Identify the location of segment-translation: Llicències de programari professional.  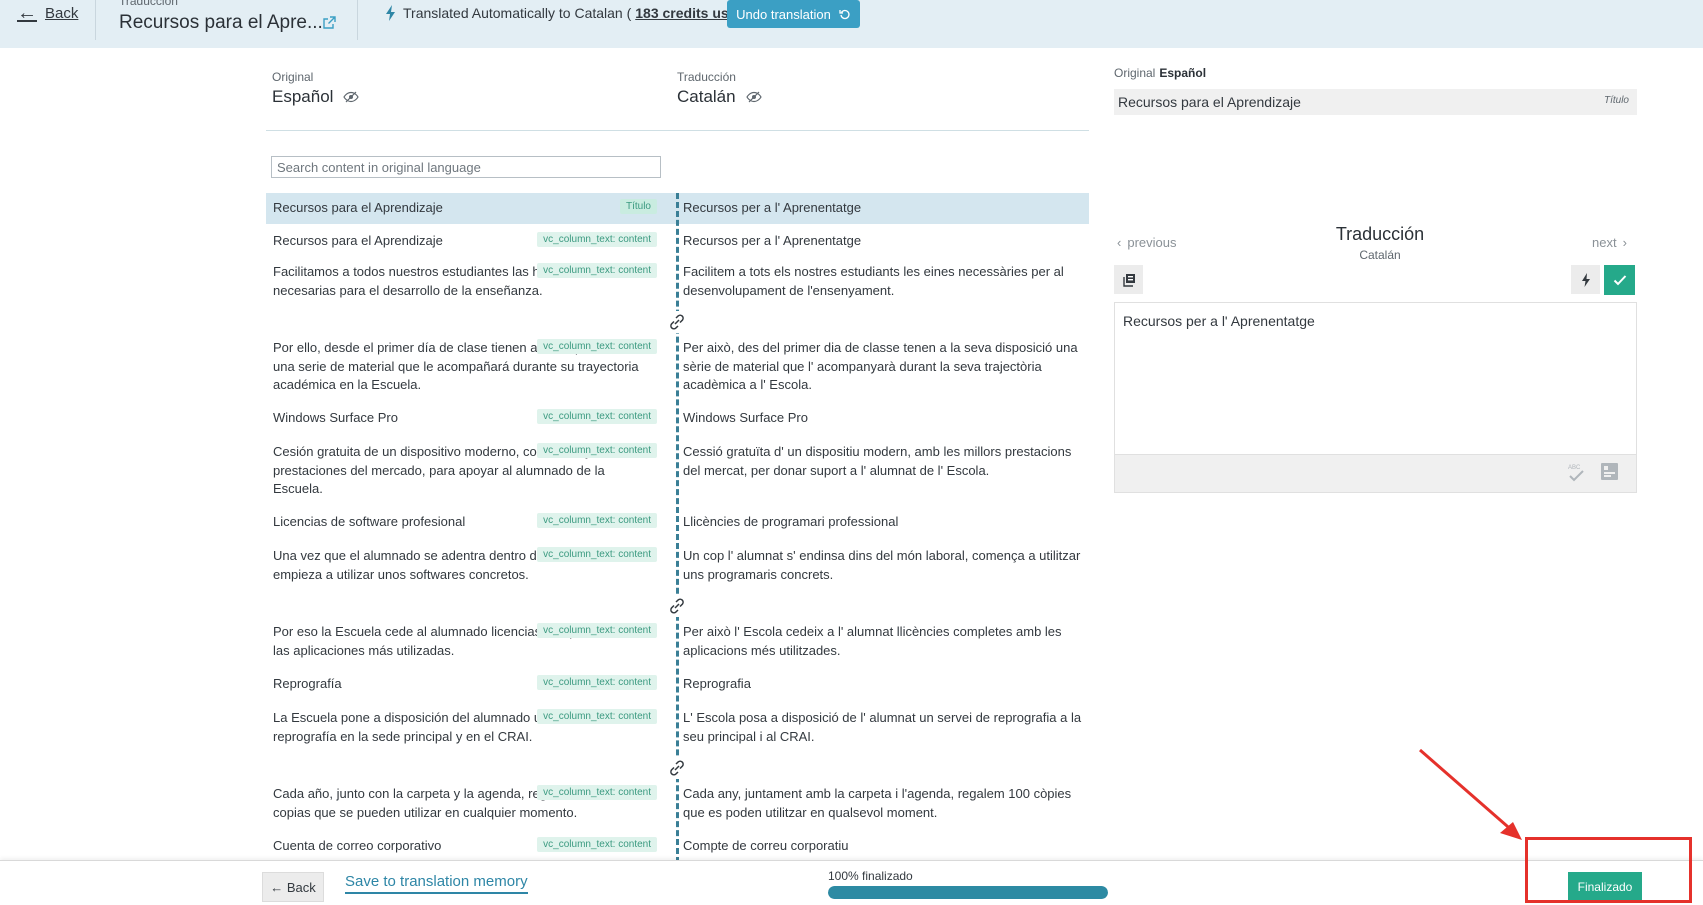
(791, 521).